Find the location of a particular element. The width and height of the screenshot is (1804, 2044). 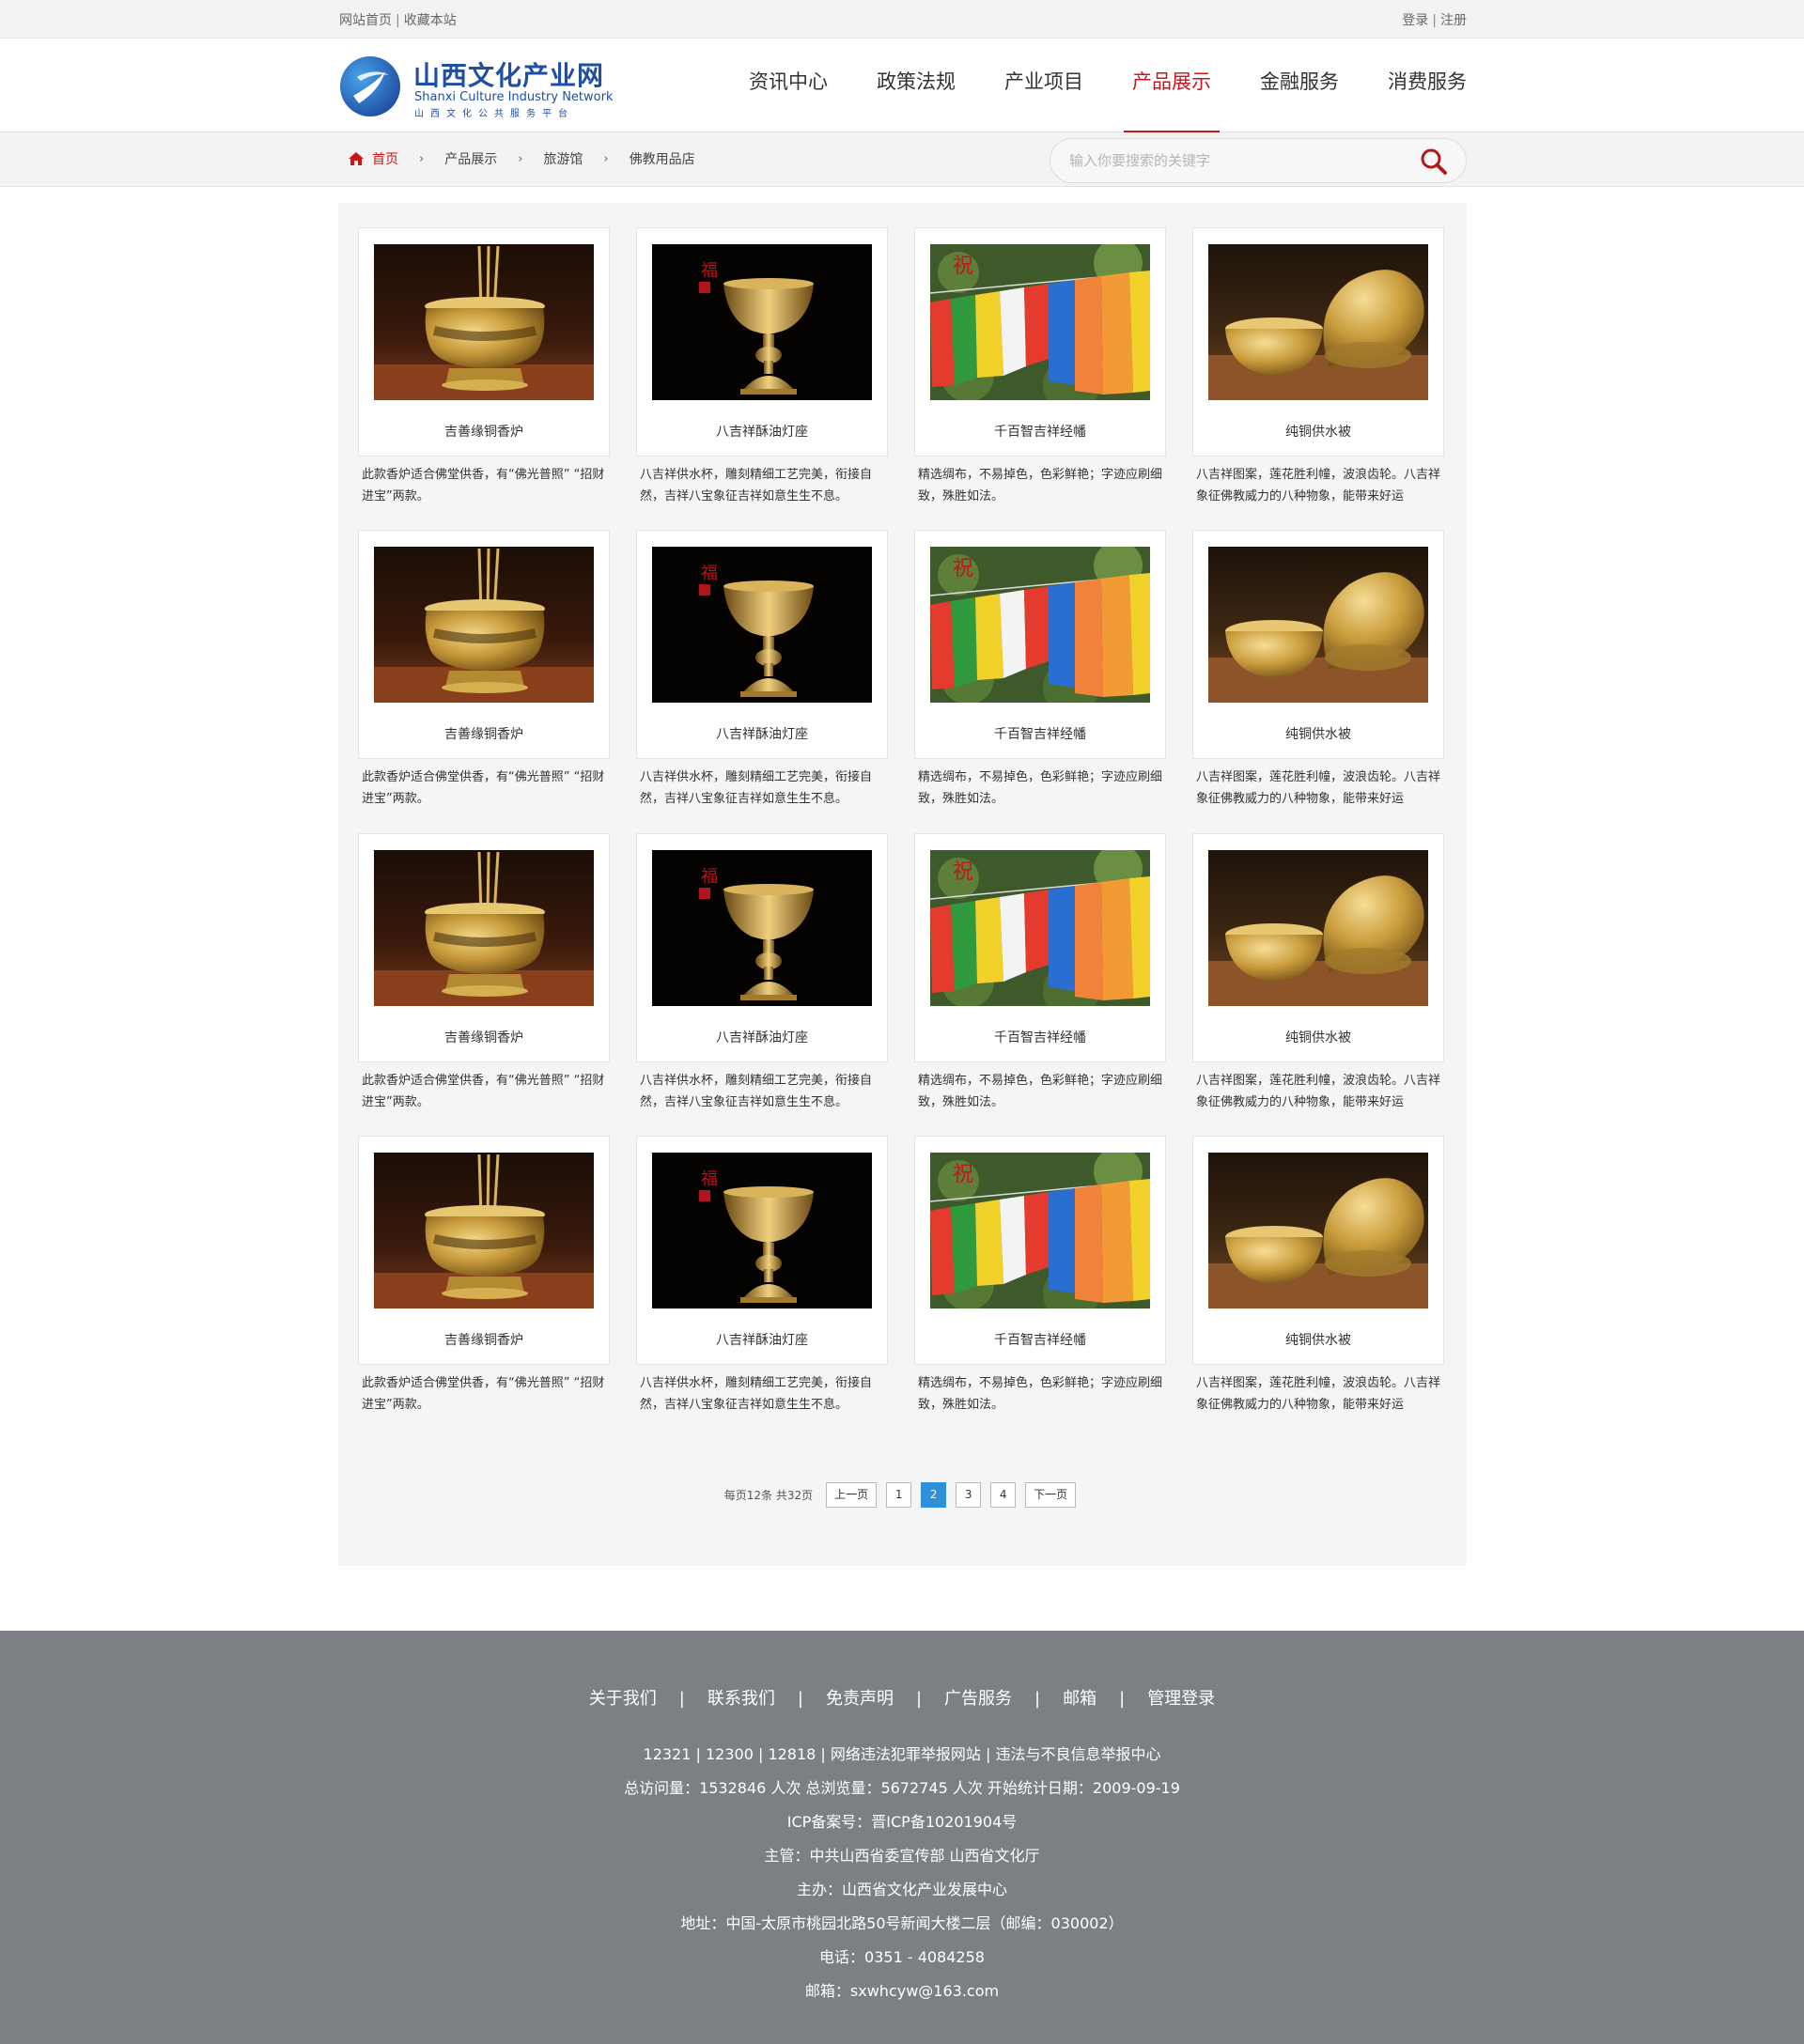

breadcrumb-tourism: 旅游馆 is located at coordinates (563, 158).